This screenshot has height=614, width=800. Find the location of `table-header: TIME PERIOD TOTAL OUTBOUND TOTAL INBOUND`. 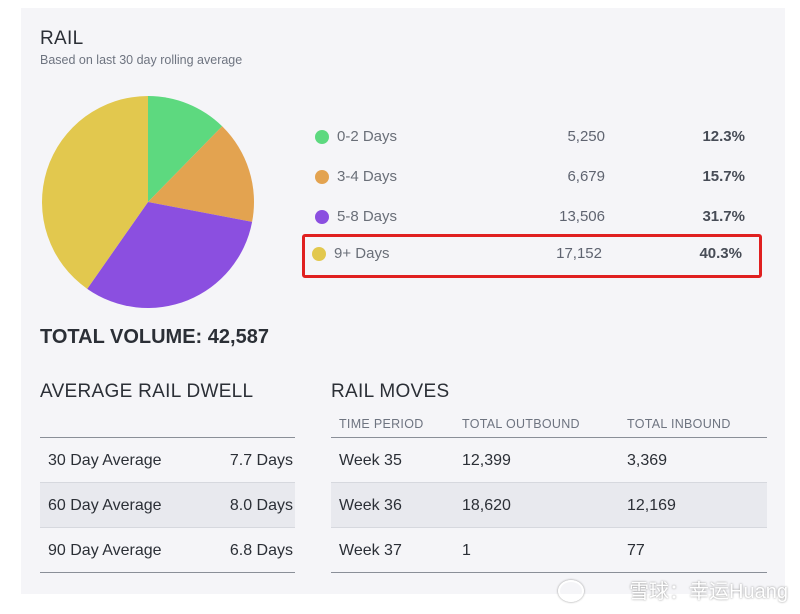

table-header: TIME PERIOD TOTAL OUTBOUND TOTAL INBOUND is located at coordinates (549, 424).